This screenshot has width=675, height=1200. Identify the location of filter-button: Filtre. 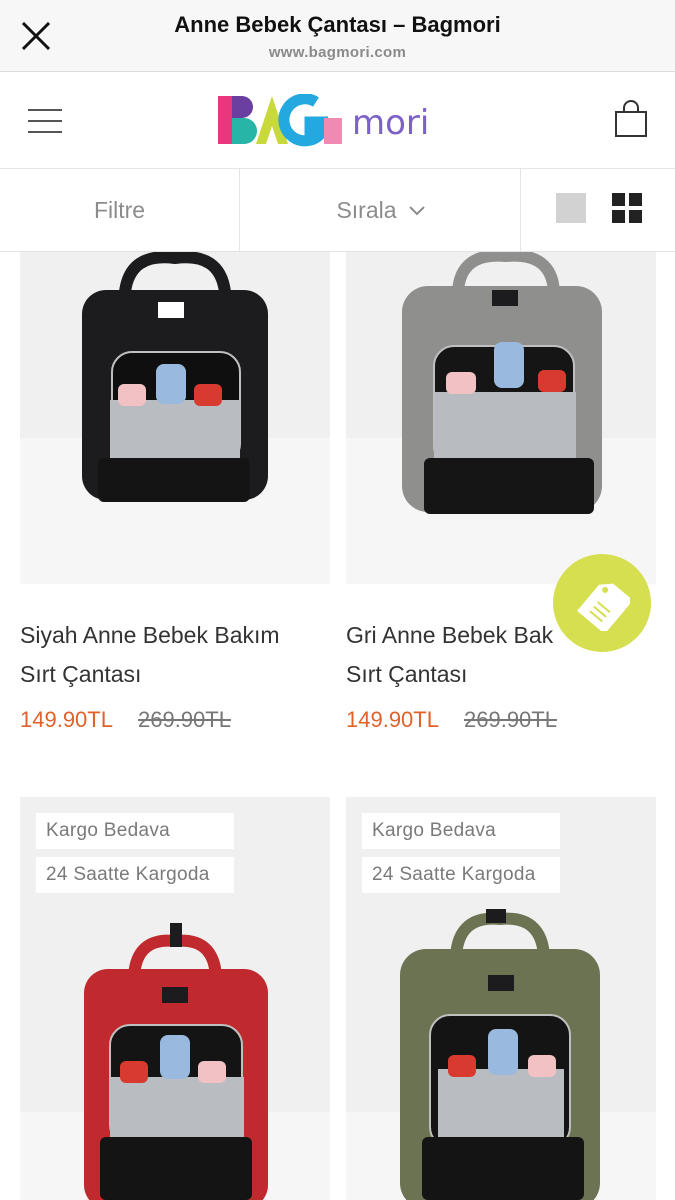
(120, 210).